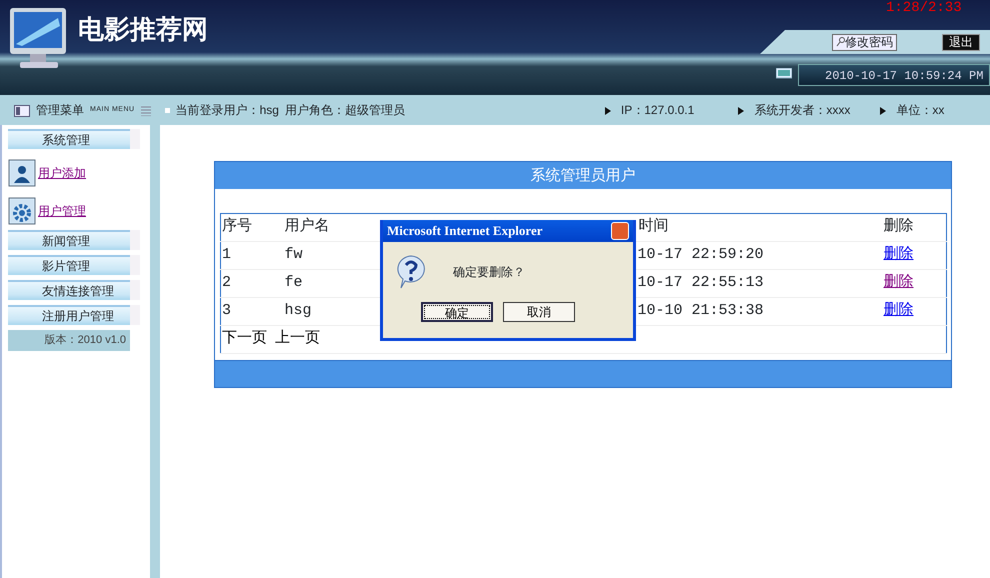 This screenshot has width=990, height=578. What do you see at coordinates (69, 340) in the screenshot?
I see `version-text: 版本：2010 v1.0` at bounding box center [69, 340].